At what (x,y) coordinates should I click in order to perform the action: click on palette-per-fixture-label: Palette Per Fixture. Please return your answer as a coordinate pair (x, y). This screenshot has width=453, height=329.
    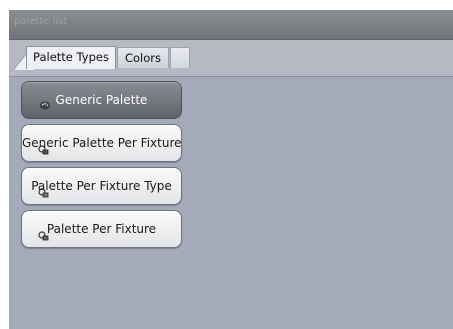
    Looking at the image, I should click on (101, 229).